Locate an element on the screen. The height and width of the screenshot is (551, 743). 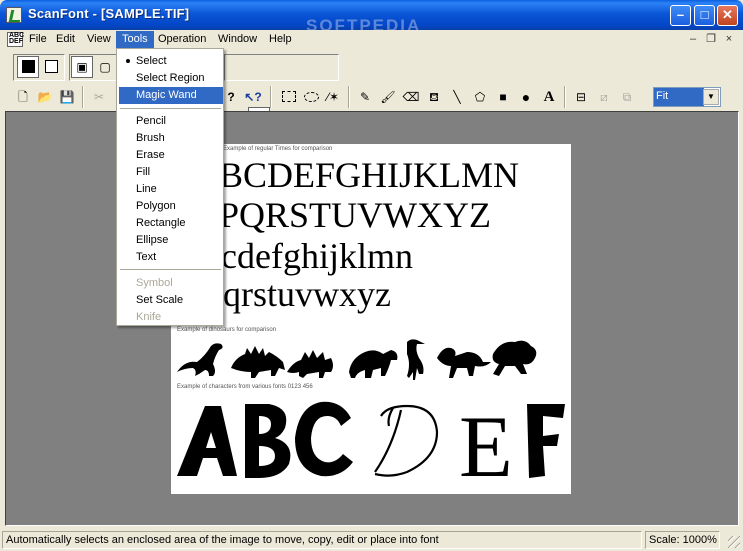
mode-a-button: ▣ is located at coordinates (82, 67).